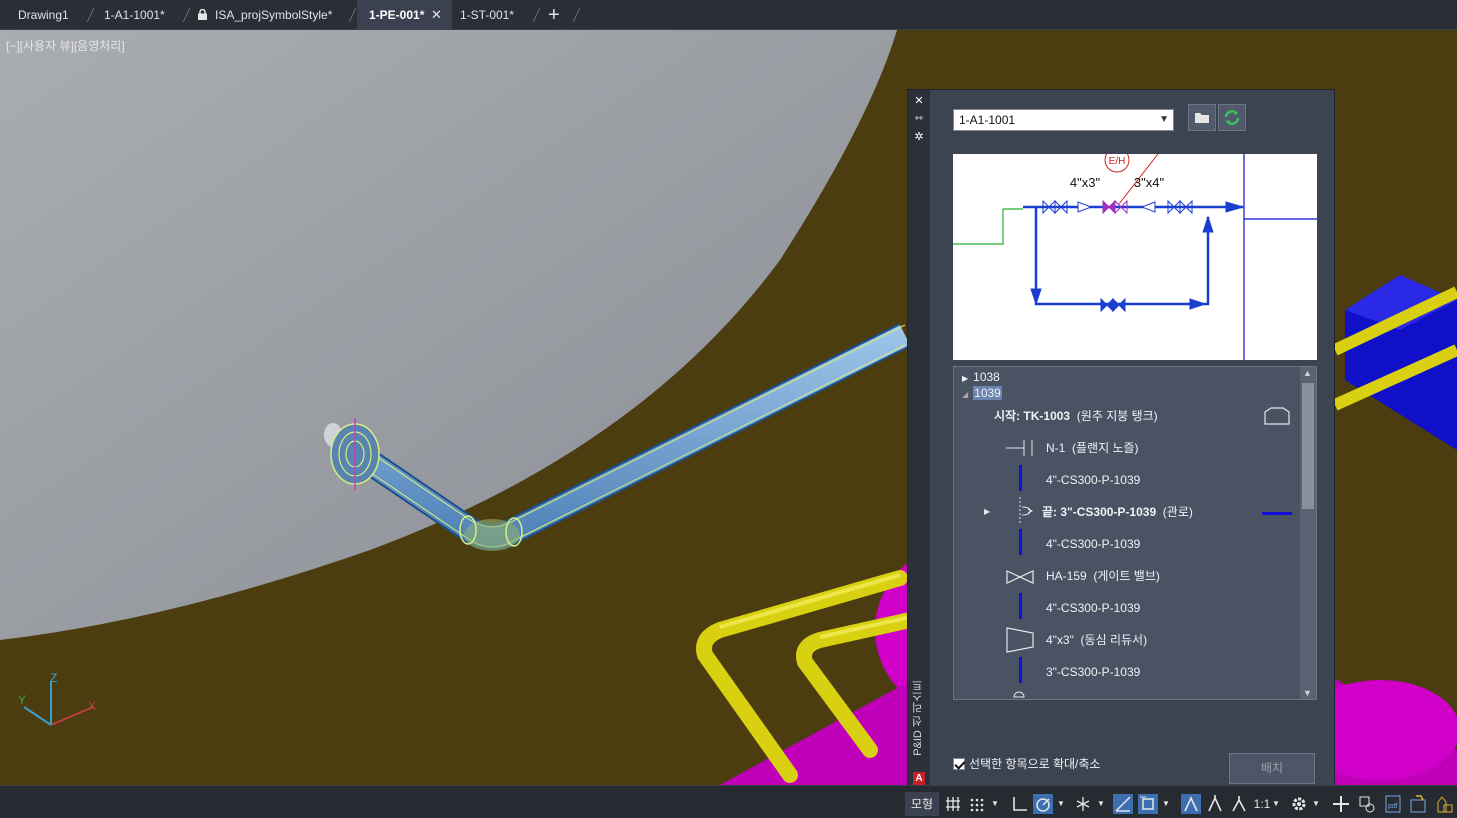  Describe the element at coordinates (53, 678) in the screenshot. I see `svg-text: Z` at that location.